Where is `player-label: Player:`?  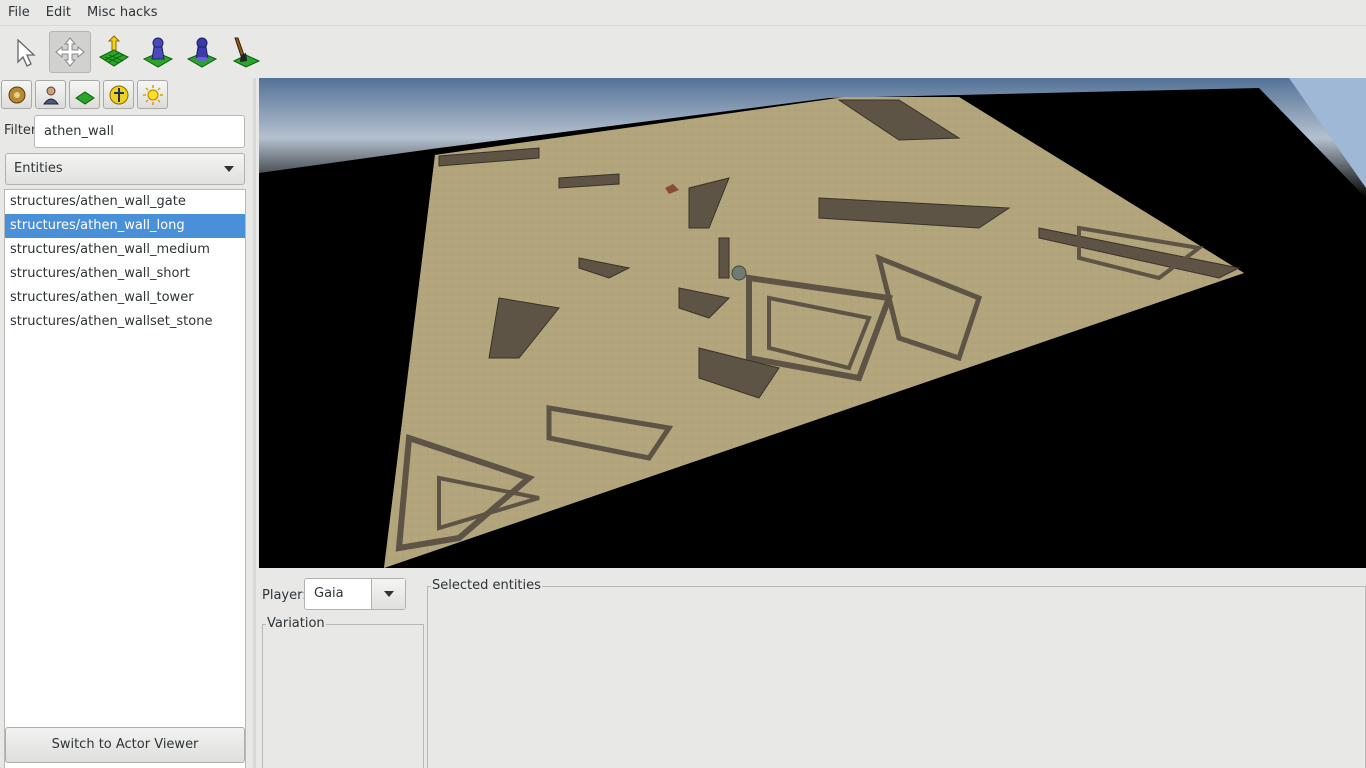 player-label: Player: is located at coordinates (284, 595).